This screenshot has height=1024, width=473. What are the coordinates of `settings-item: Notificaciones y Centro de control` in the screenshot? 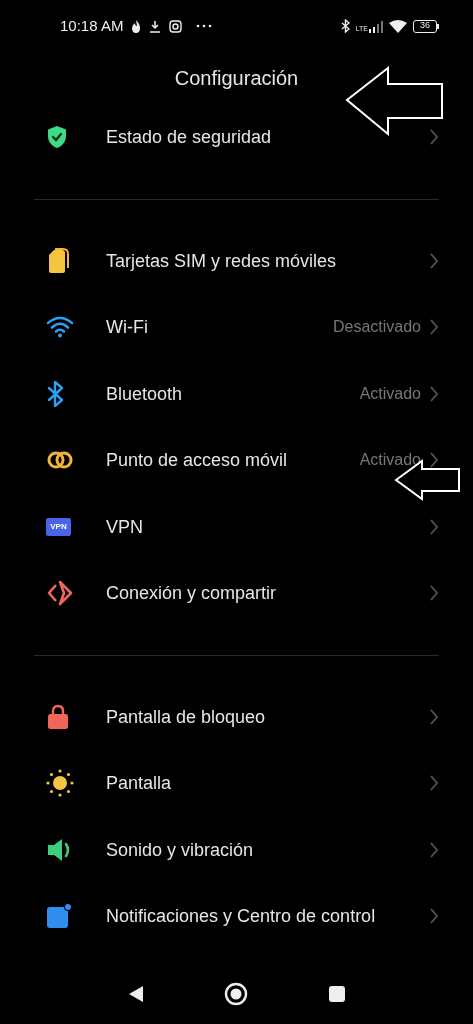 It's located at (236, 916).